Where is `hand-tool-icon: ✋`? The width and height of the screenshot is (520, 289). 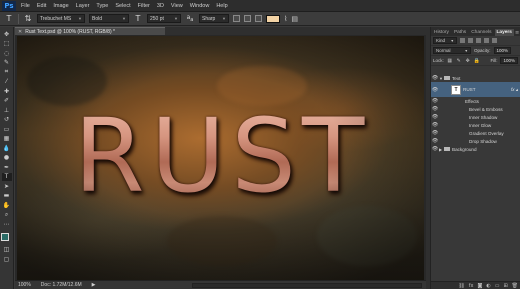
hand-tool-icon: ✋ is located at coordinates (7, 205).